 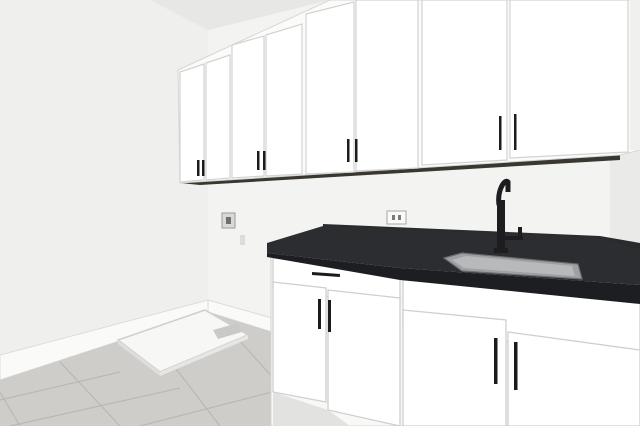 I want to click on right-wall, so click(x=625, y=200).